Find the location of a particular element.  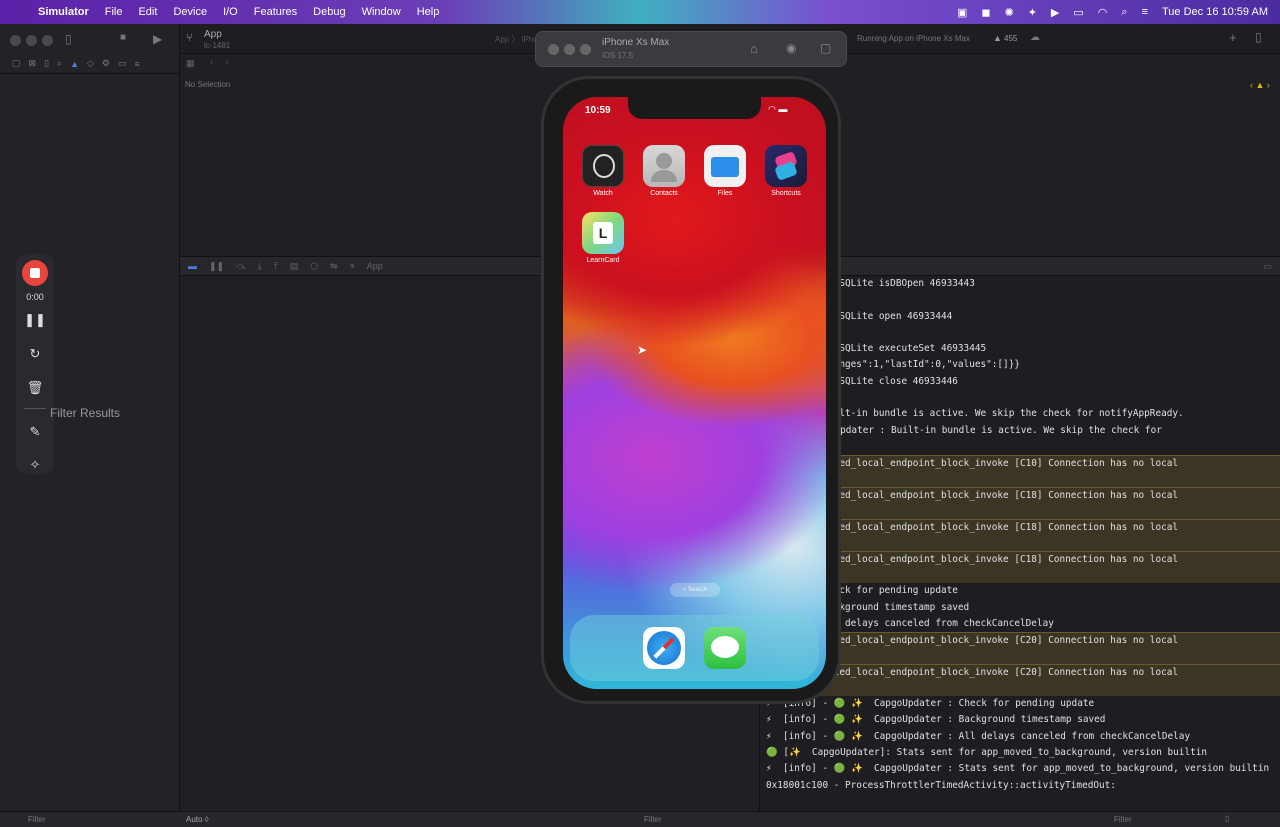

add-icon: + is located at coordinates (1233, 37).